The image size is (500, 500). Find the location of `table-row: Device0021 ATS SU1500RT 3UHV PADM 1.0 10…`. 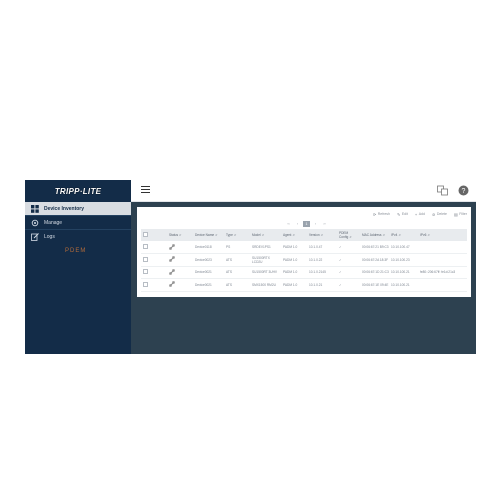

table-row: Device0021 ATS SU1500RT 3UHV PADM 1.0 10… is located at coordinates (304, 272).